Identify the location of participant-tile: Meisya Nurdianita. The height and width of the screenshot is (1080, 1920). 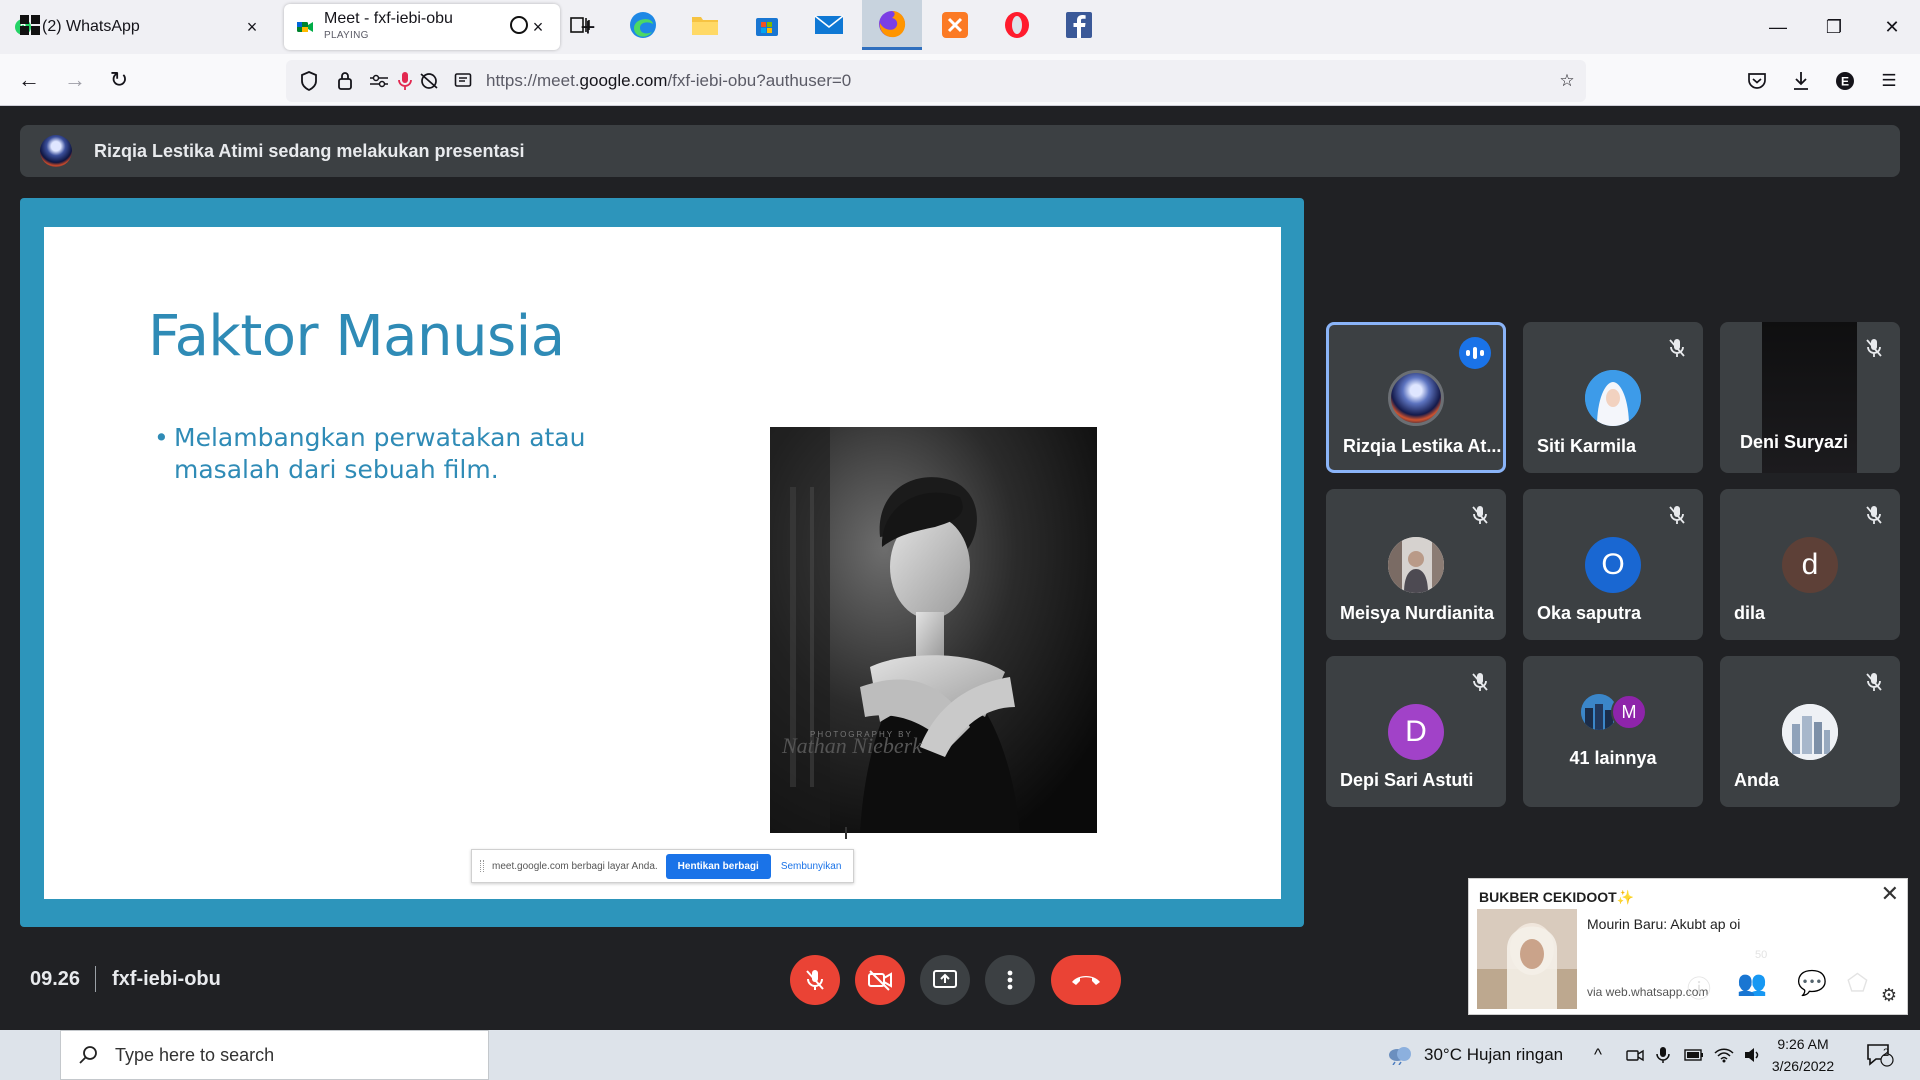
(1416, 564).